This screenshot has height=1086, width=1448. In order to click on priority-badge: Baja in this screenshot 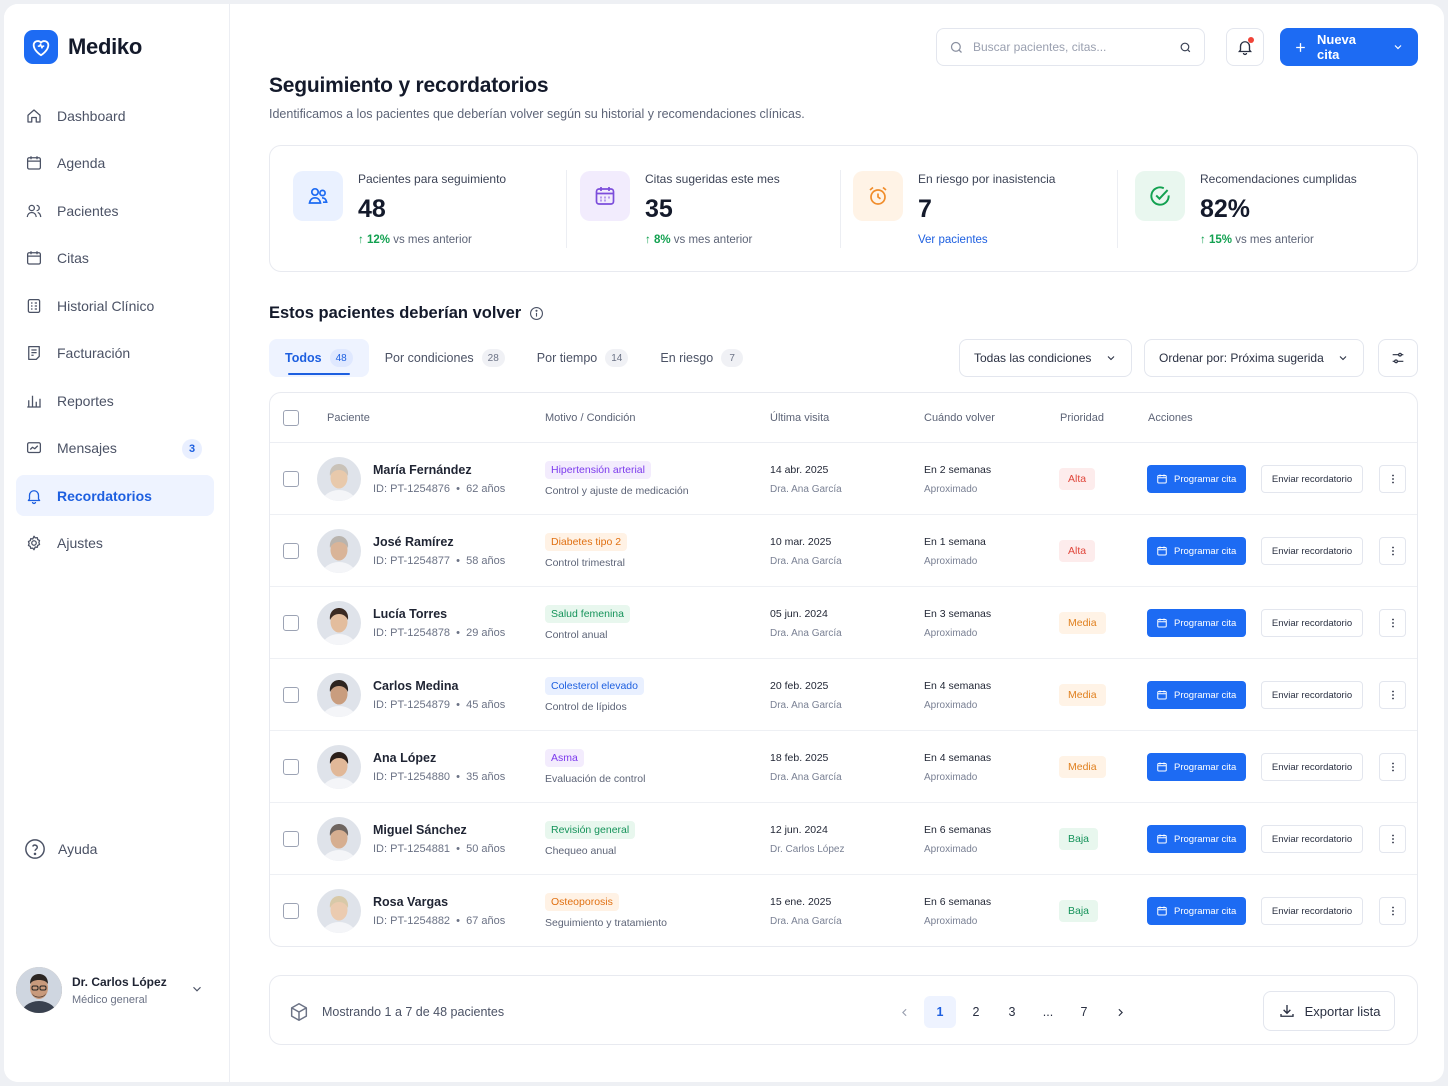, I will do `click(1079, 911)`.